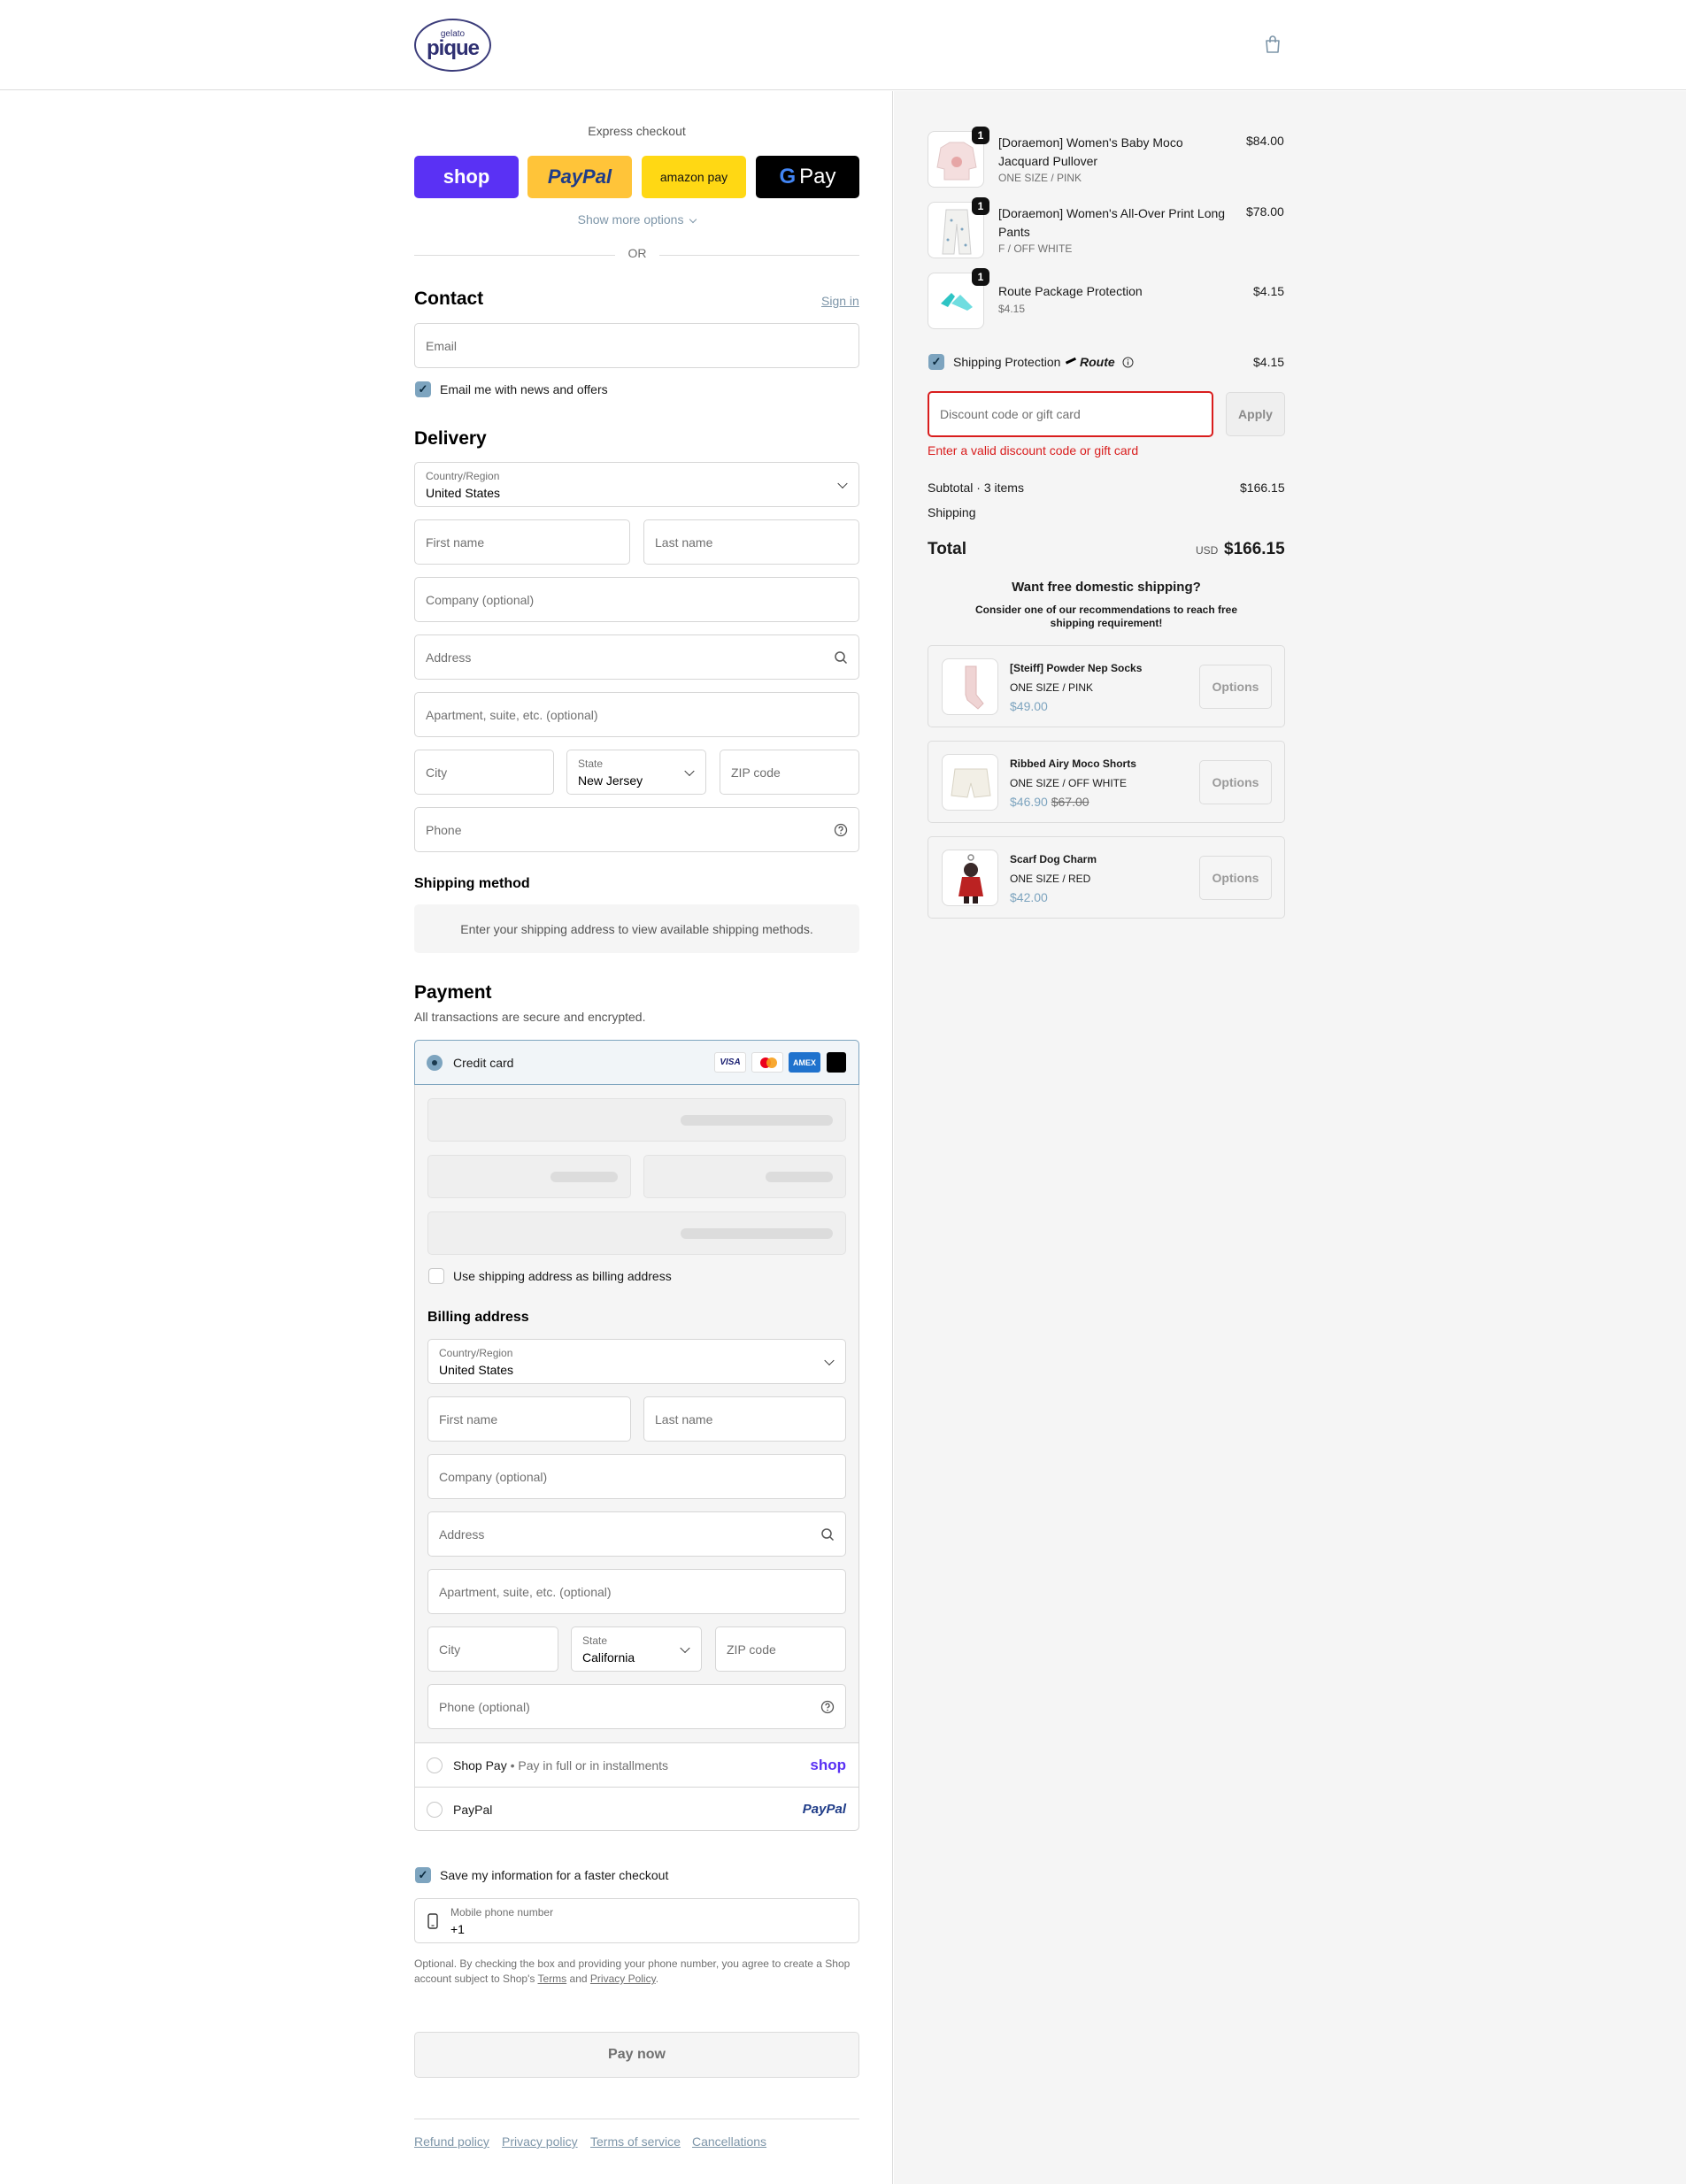 This screenshot has height=2184, width=1686. Describe the element at coordinates (423, 1875) in the screenshot. I see `save-info-checkbox: ✓` at that location.